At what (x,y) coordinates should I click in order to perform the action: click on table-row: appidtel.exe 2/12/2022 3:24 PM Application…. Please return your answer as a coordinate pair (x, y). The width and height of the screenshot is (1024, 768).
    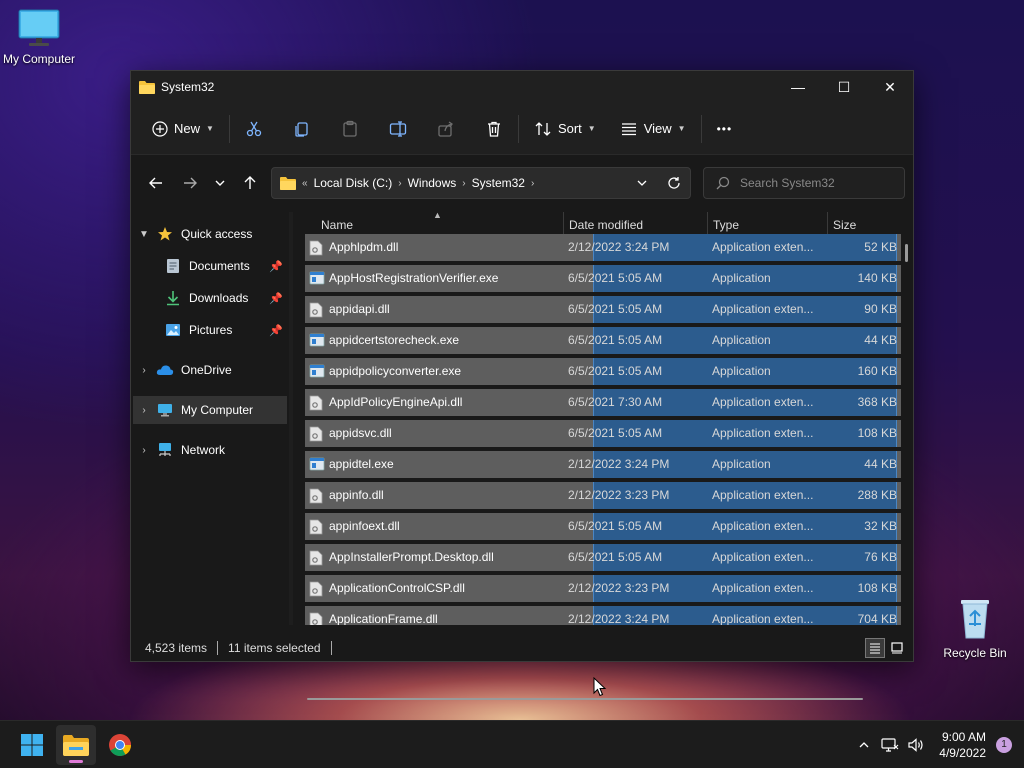
    Looking at the image, I should click on (603, 464).